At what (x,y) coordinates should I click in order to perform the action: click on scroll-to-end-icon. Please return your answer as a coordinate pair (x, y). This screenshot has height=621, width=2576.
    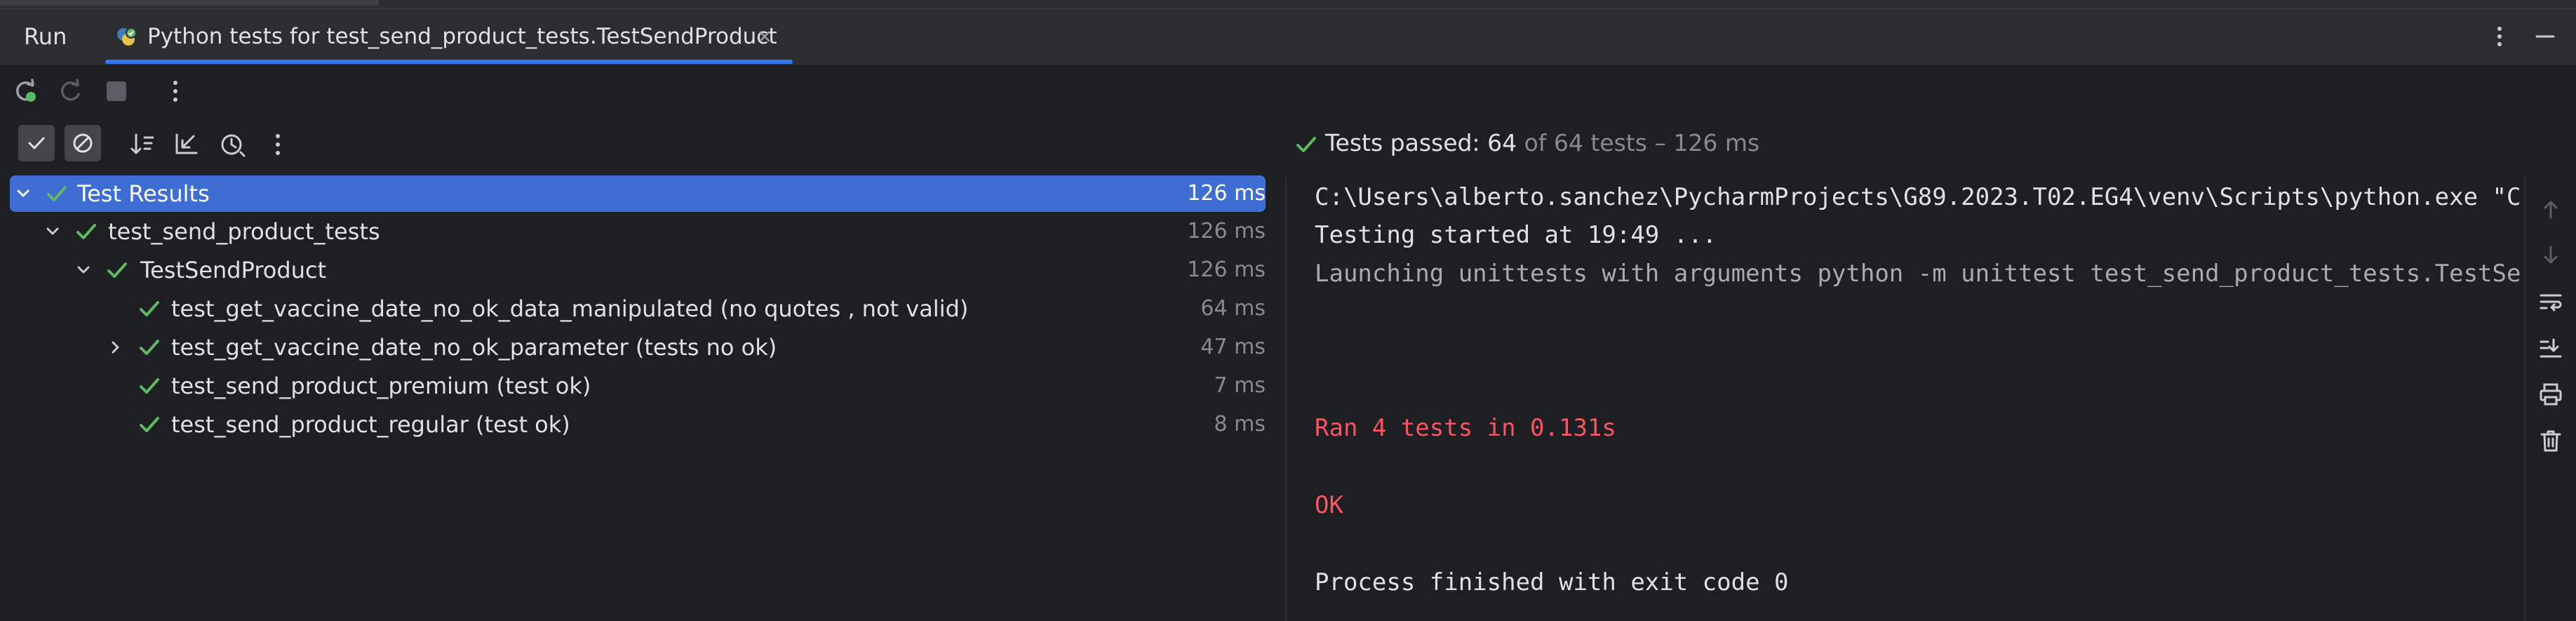
    Looking at the image, I should click on (2550, 348).